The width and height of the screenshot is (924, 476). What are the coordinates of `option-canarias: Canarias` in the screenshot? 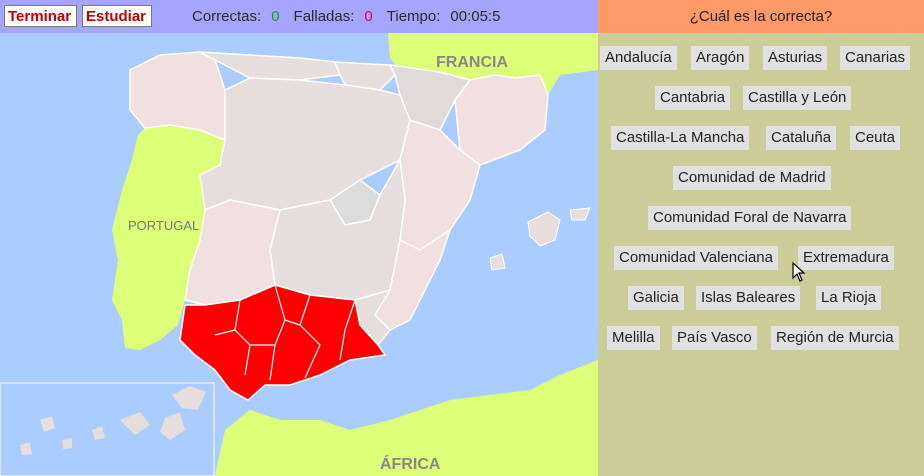 It's located at (875, 58).